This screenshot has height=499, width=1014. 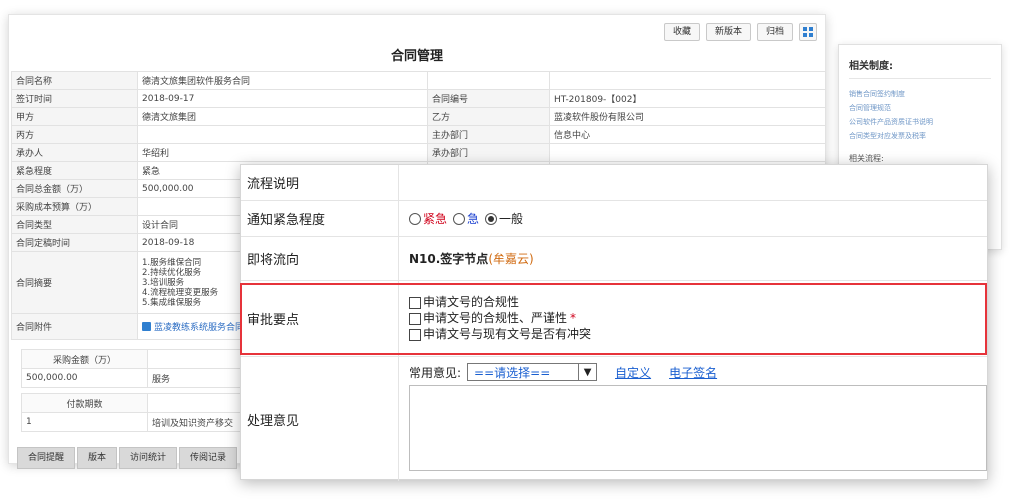 I want to click on approval-points-list: 申请文号的合规性 申请文号的合规性、严谨性 * 申请文号与现有文号是否有冲突, so click(x=500, y=318).